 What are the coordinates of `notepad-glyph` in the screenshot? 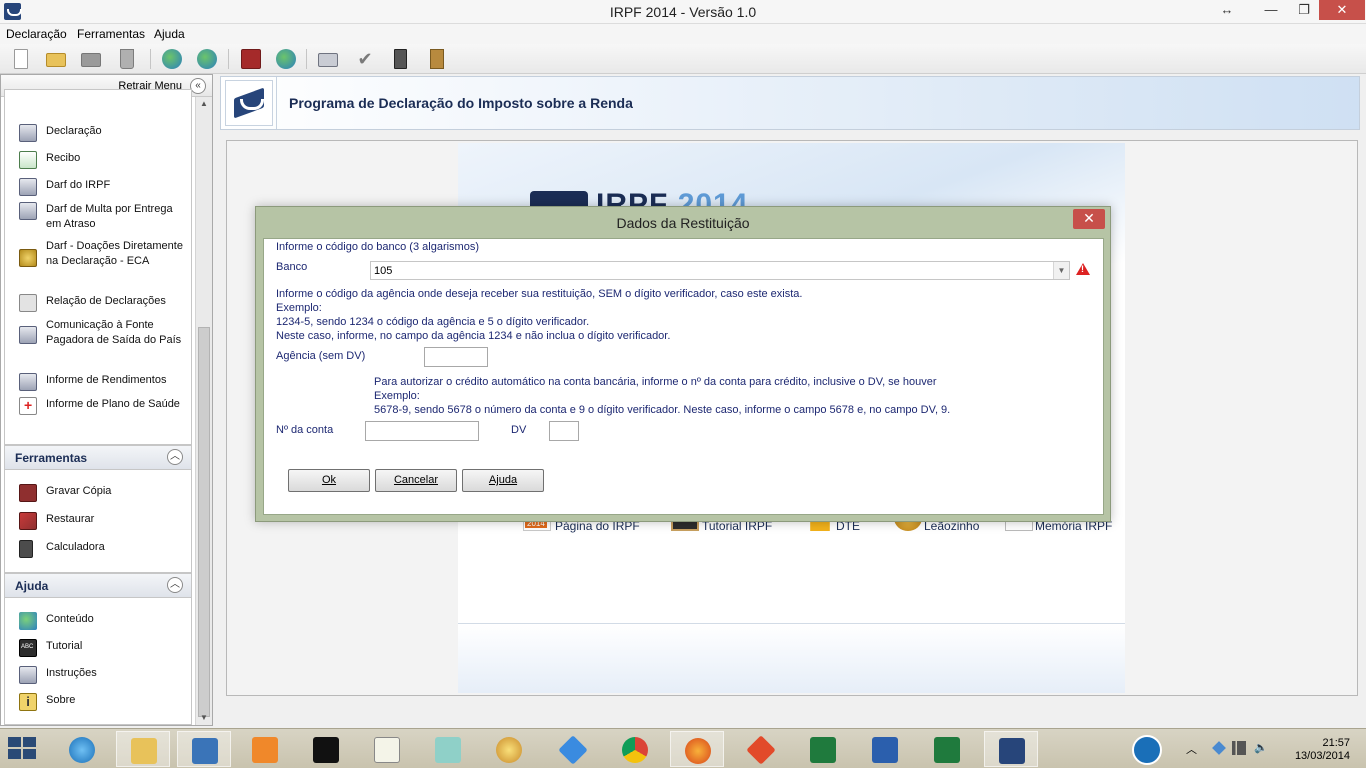 It's located at (387, 750).